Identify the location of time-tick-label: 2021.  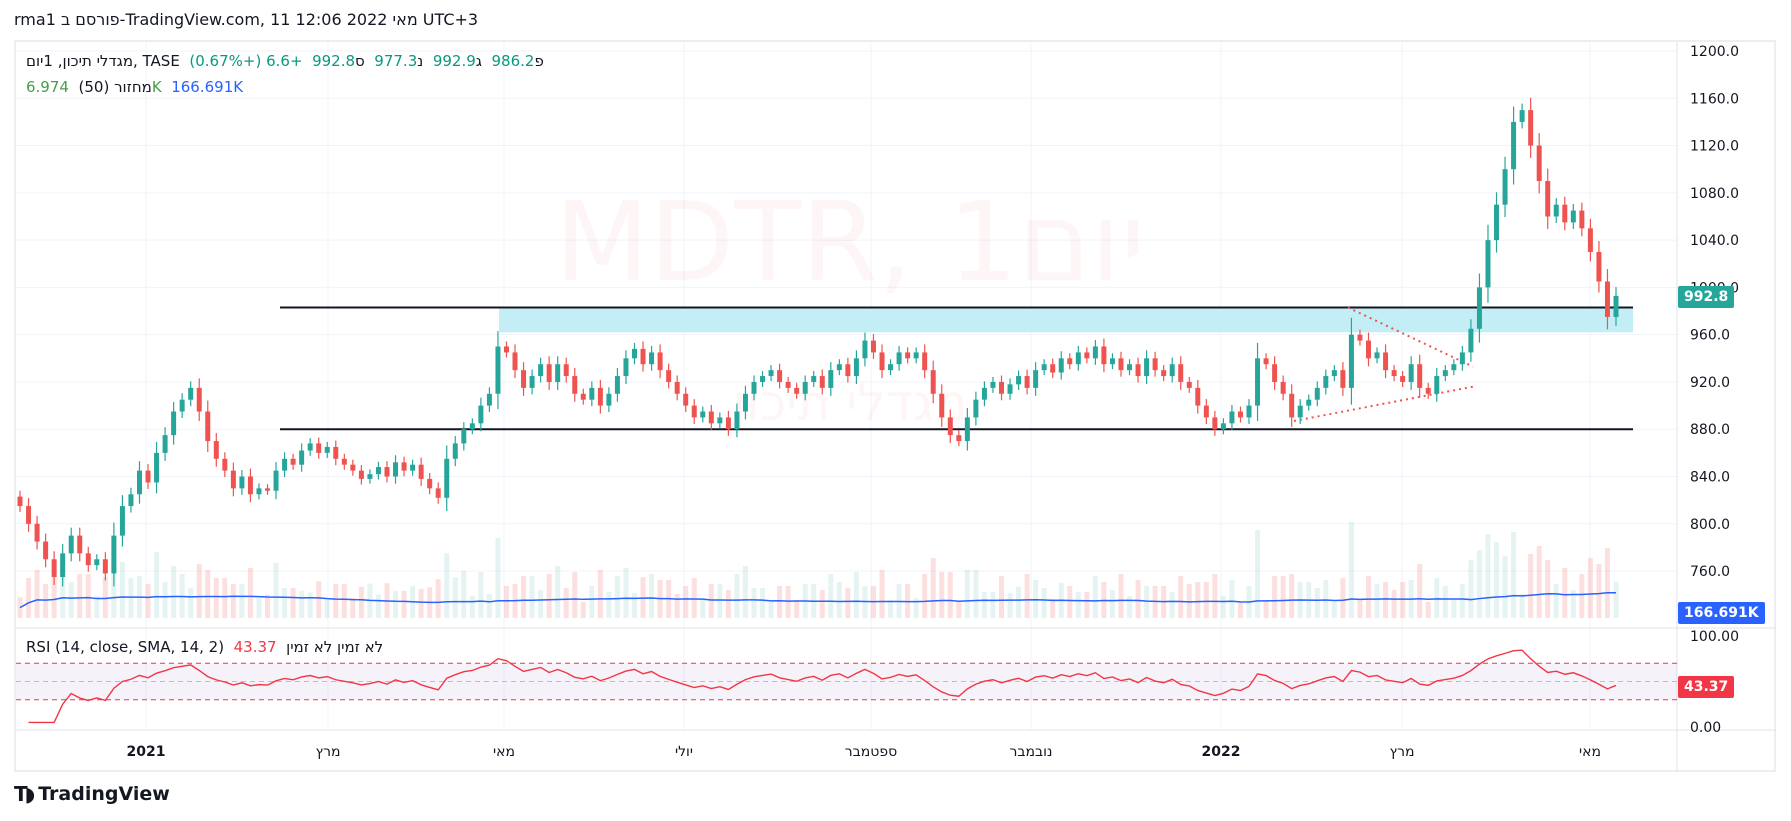
(146, 752).